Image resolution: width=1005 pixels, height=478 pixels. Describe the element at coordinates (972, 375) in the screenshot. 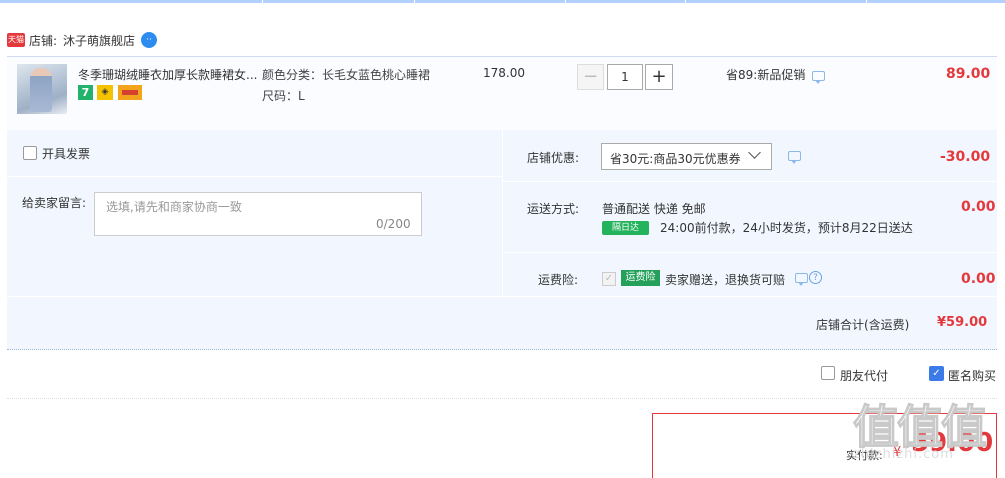

I see `anonymous-label: 匿名购买` at that location.